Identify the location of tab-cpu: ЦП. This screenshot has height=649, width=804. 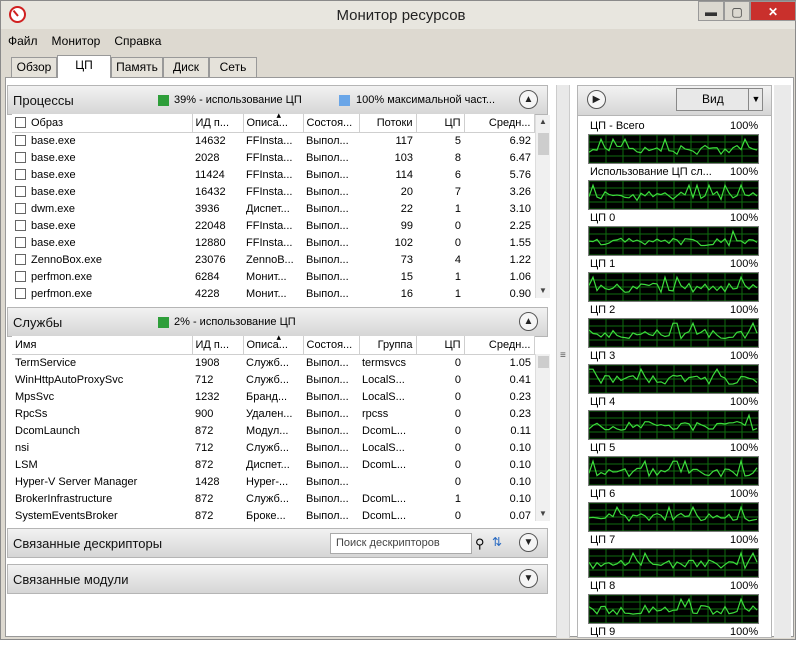
(84, 66).